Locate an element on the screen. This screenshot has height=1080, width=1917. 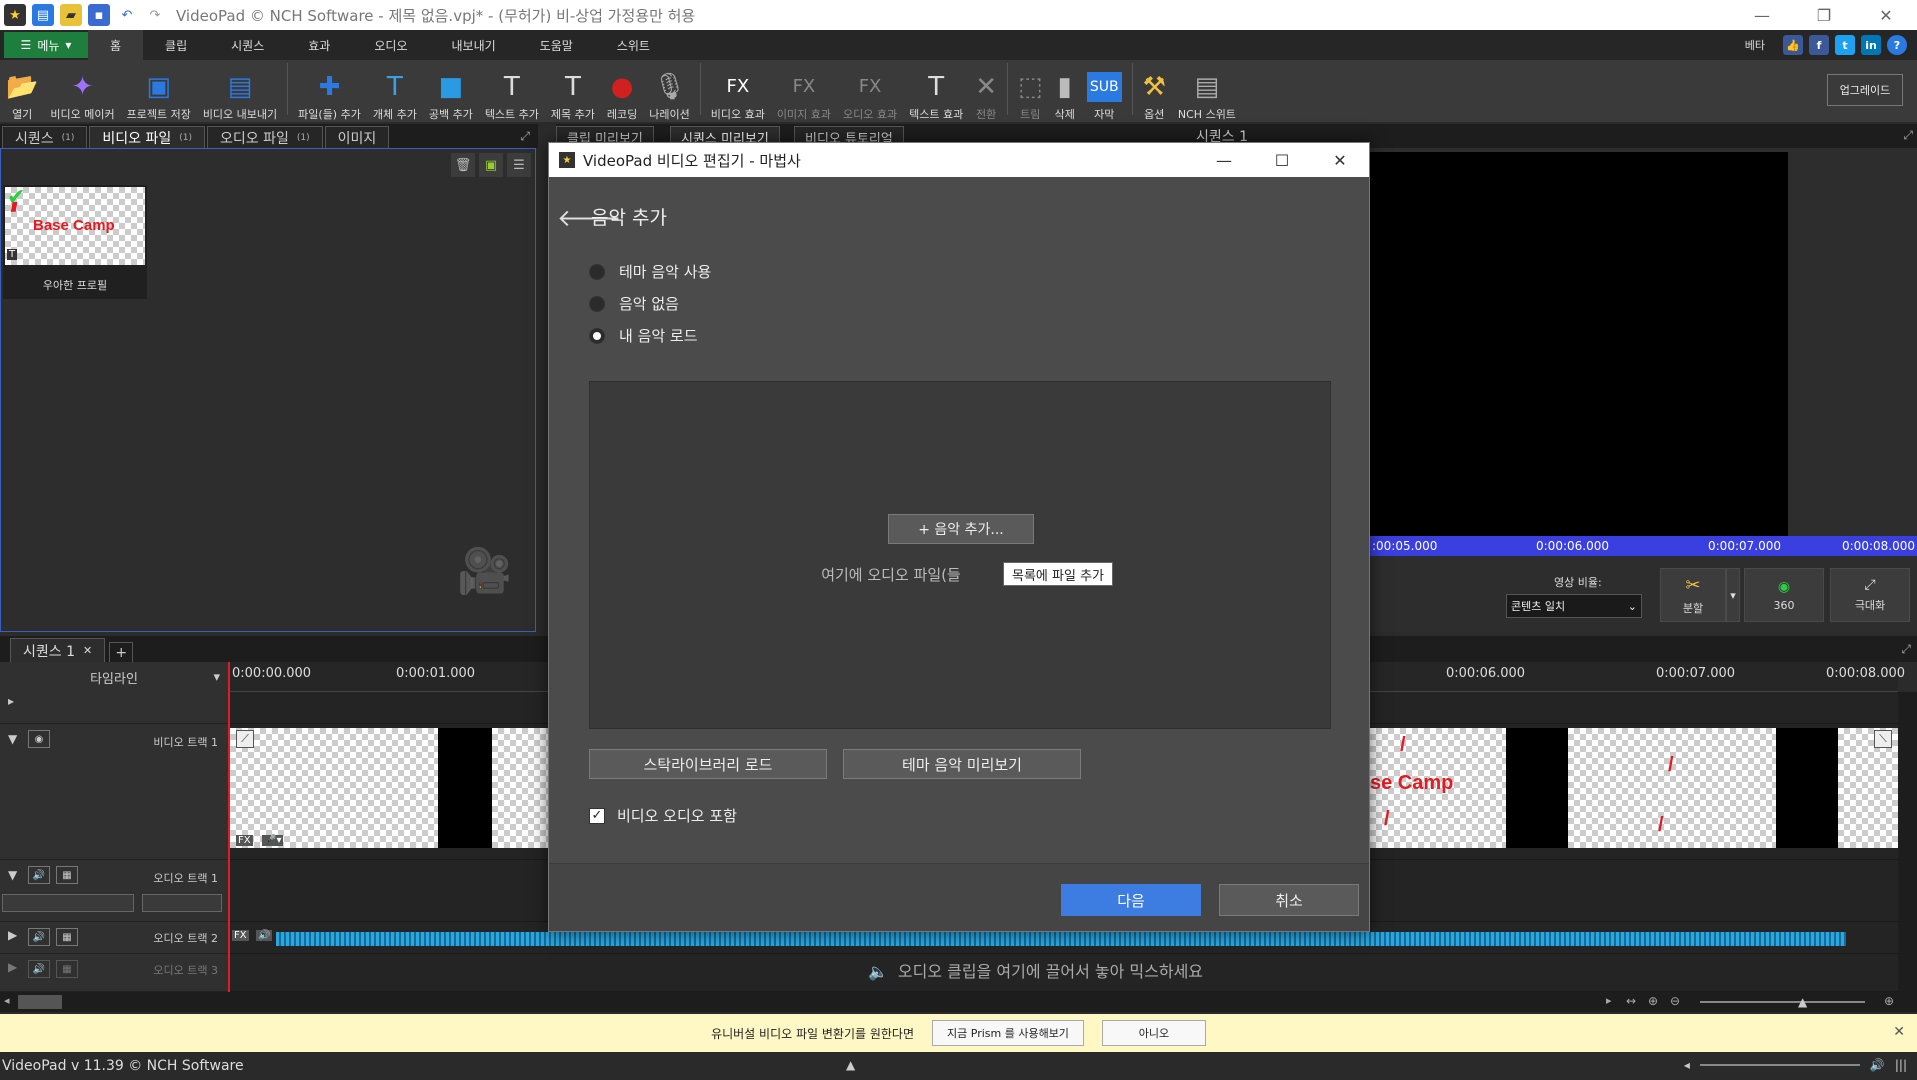
video-clip: ⟍ is located at coordinates (1868, 788).